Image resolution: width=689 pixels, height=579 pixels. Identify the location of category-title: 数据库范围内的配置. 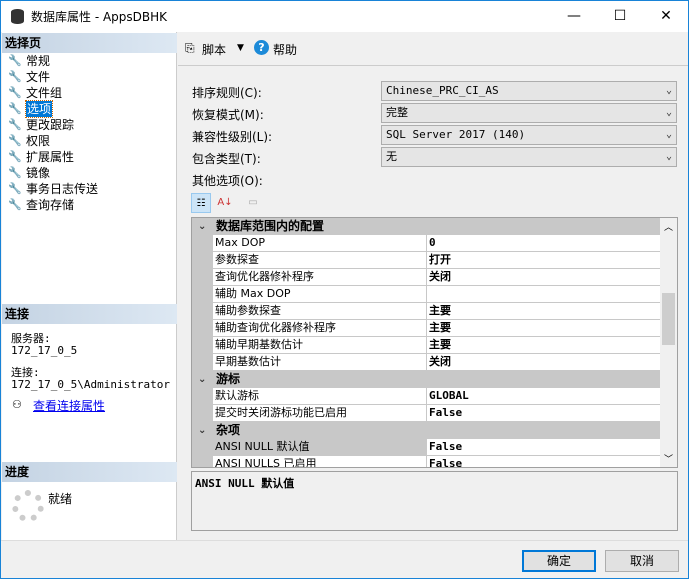
(270, 226).